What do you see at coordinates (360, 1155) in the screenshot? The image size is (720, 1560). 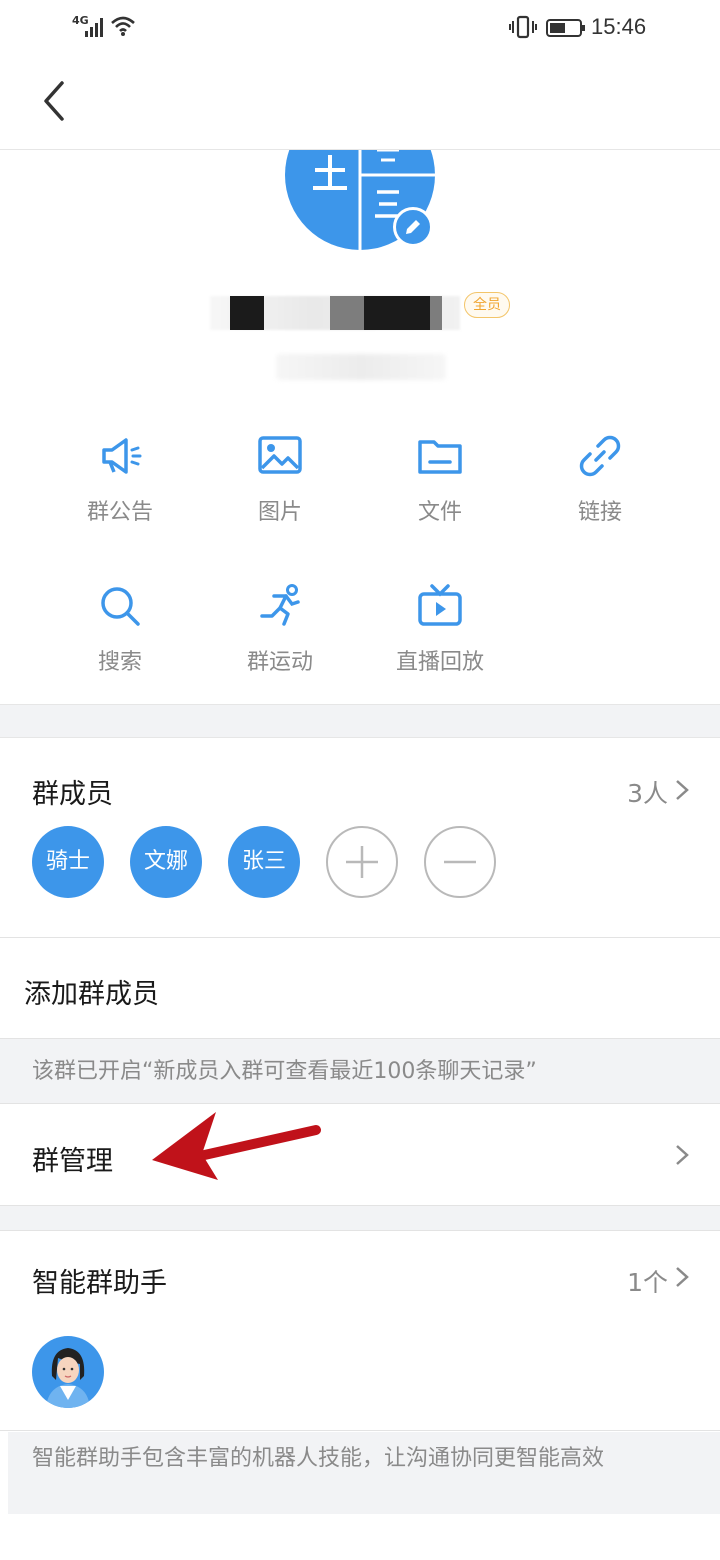 I see `group-manage-row: 群管理` at bounding box center [360, 1155].